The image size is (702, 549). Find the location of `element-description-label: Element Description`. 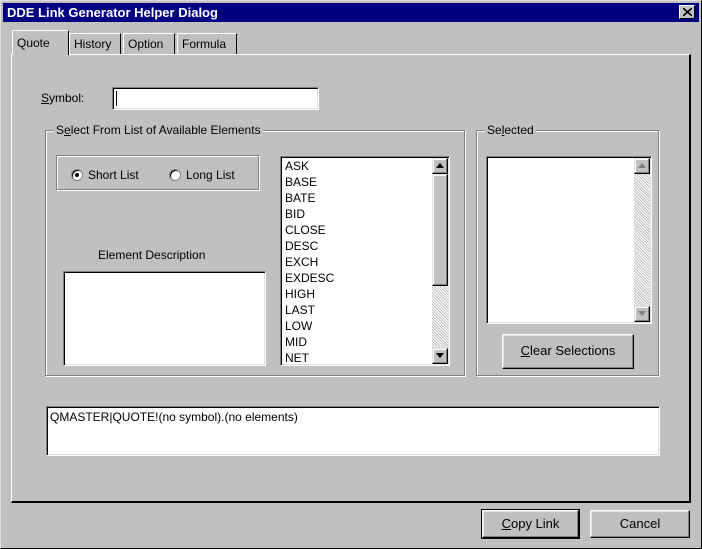

element-description-label: Element Description is located at coordinates (152, 255).